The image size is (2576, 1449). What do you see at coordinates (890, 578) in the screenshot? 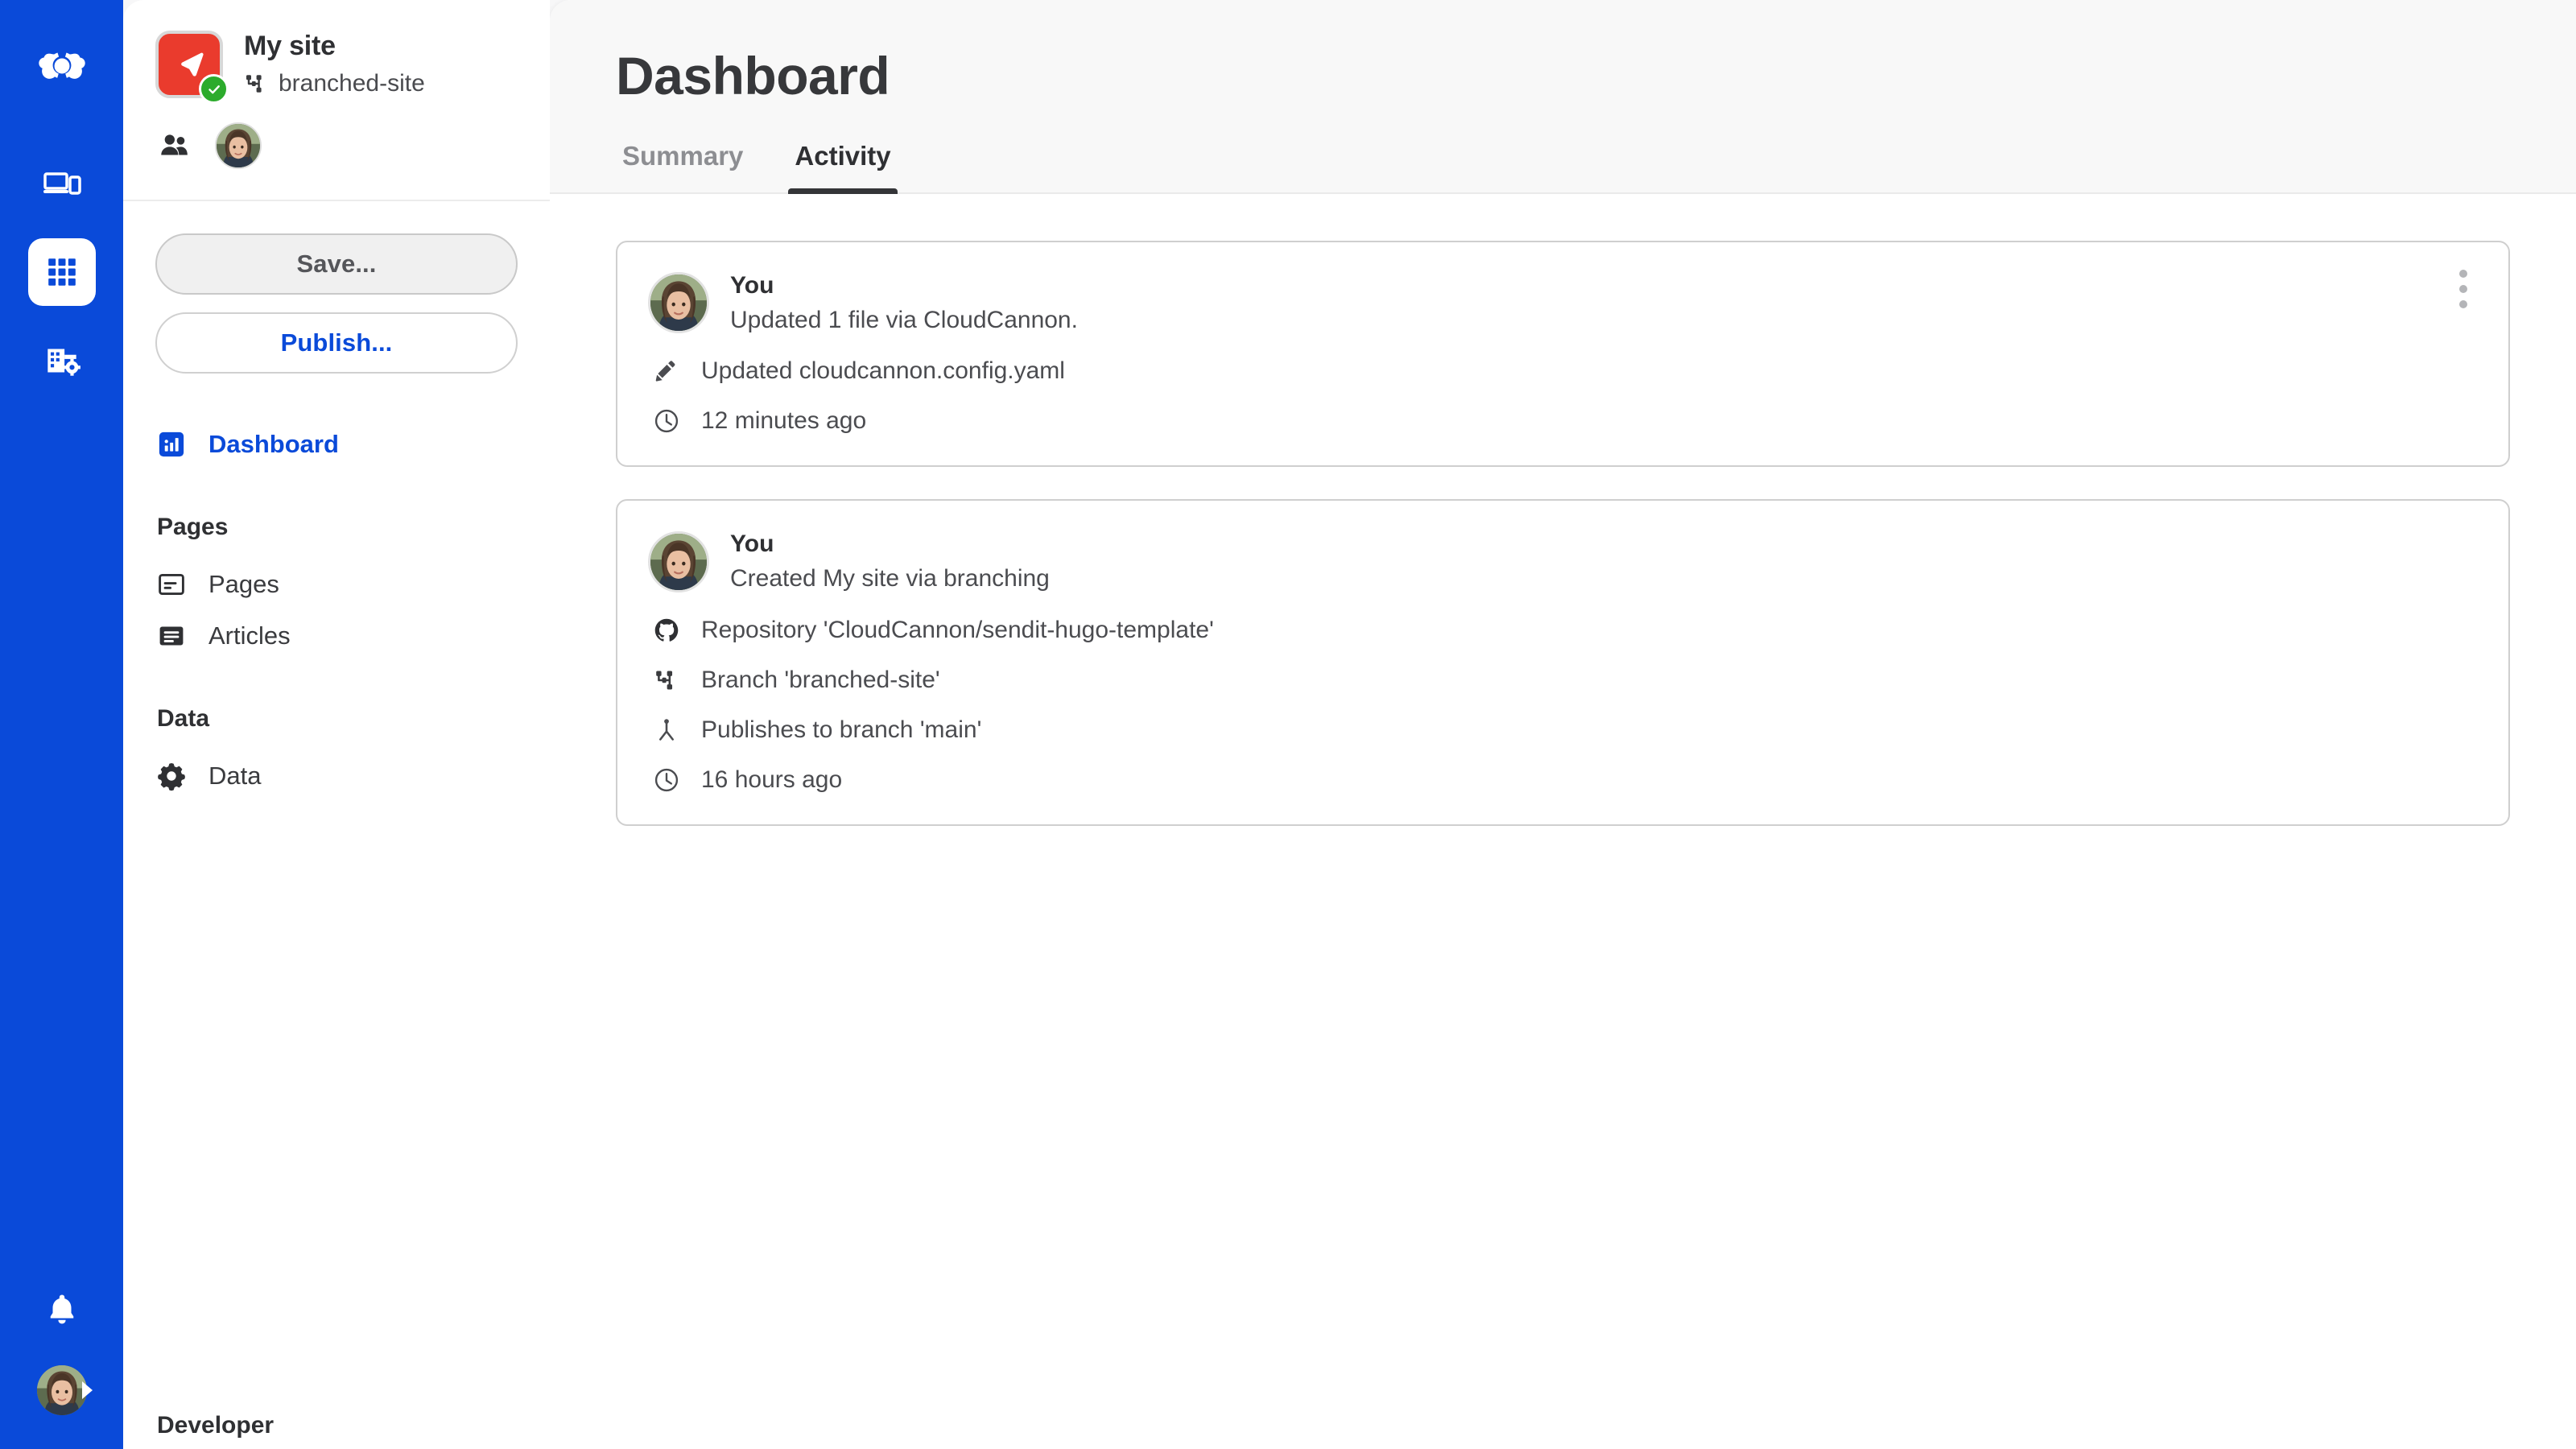
I see `activity-summary: Created My site via branching` at bounding box center [890, 578].